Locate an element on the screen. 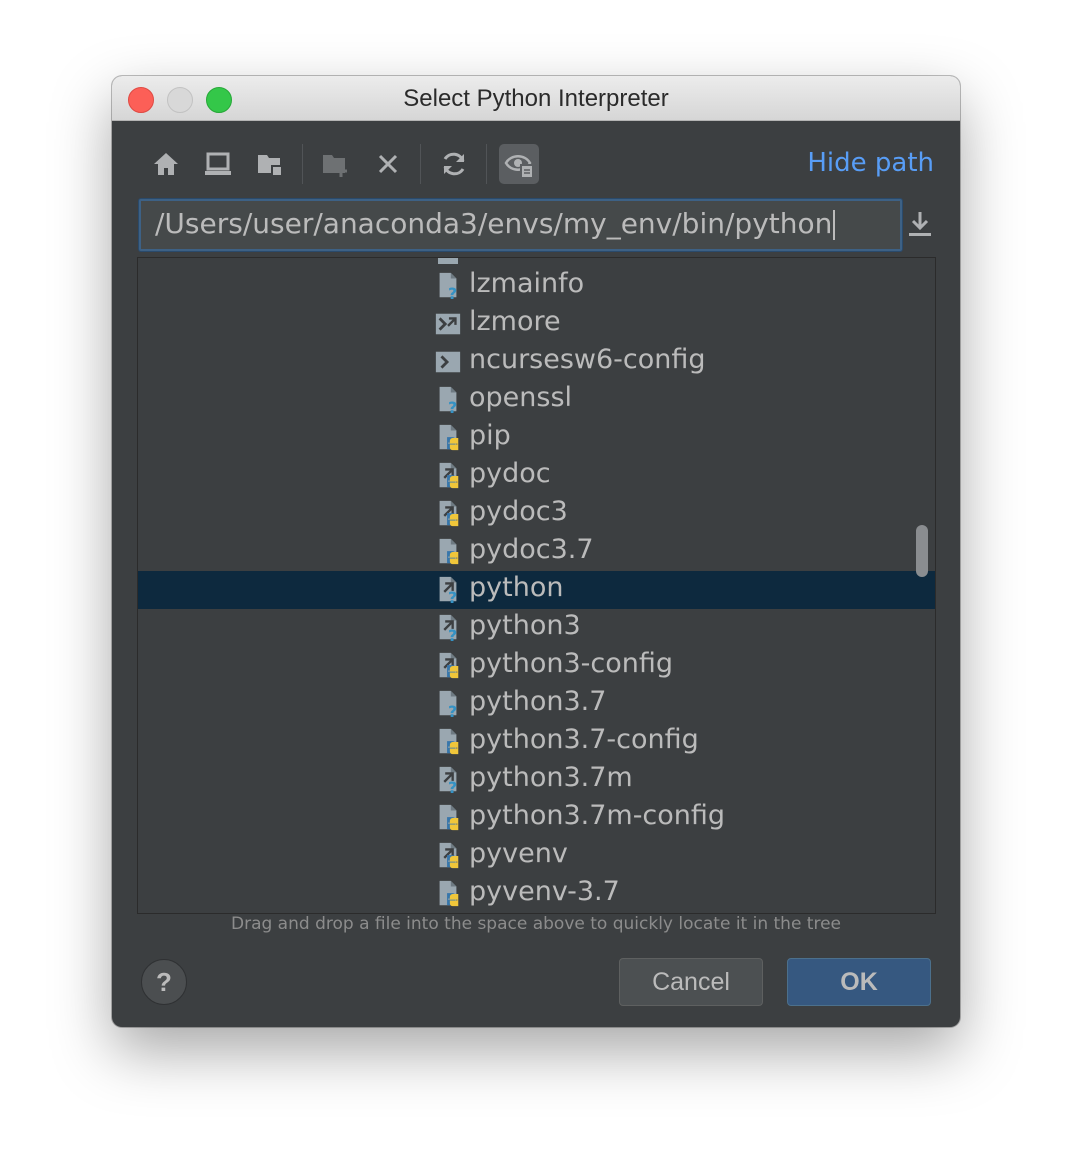 Image resolution: width=1072 pixels, height=1176 pixels. delete-icon is located at coordinates (388, 164).